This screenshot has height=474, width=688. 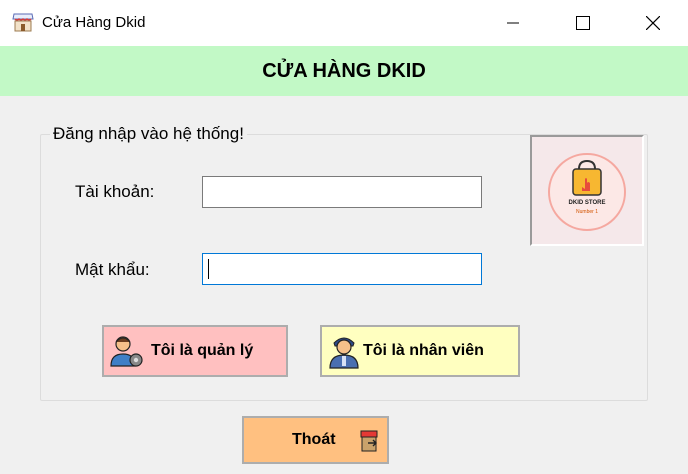 I want to click on close-button, so click(x=653, y=23).